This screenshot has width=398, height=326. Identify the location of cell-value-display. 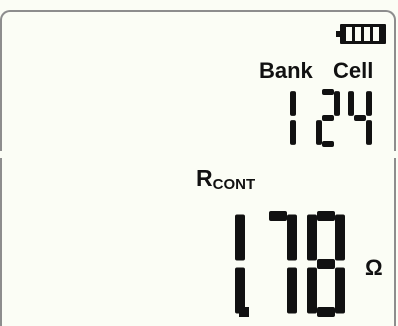
(344, 118).